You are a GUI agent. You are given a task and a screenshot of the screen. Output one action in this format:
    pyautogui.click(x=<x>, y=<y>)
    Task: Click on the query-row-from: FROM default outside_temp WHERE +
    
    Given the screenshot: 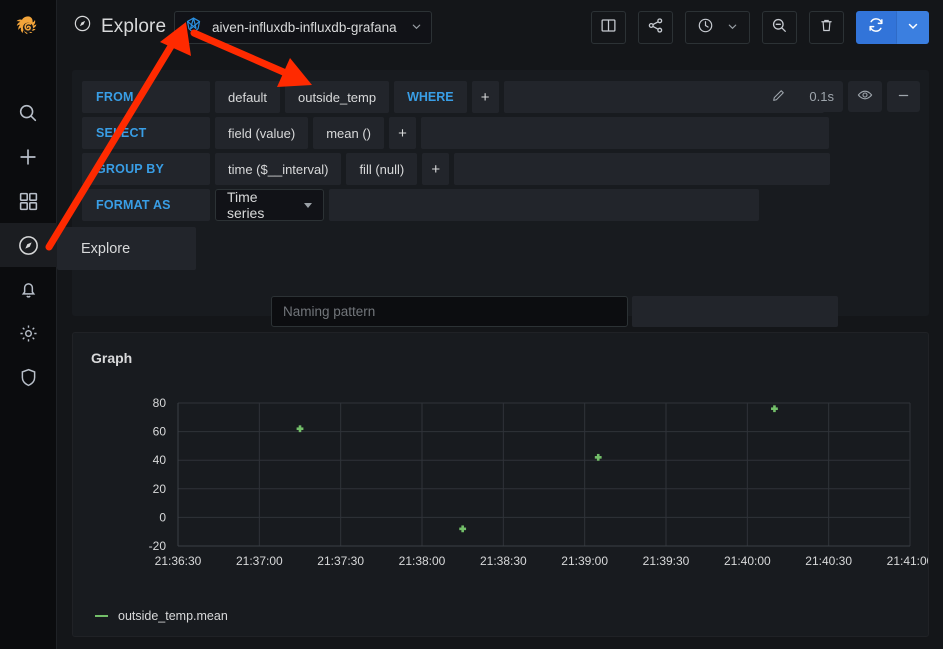 What is the action you would take?
    pyautogui.click(x=453, y=97)
    